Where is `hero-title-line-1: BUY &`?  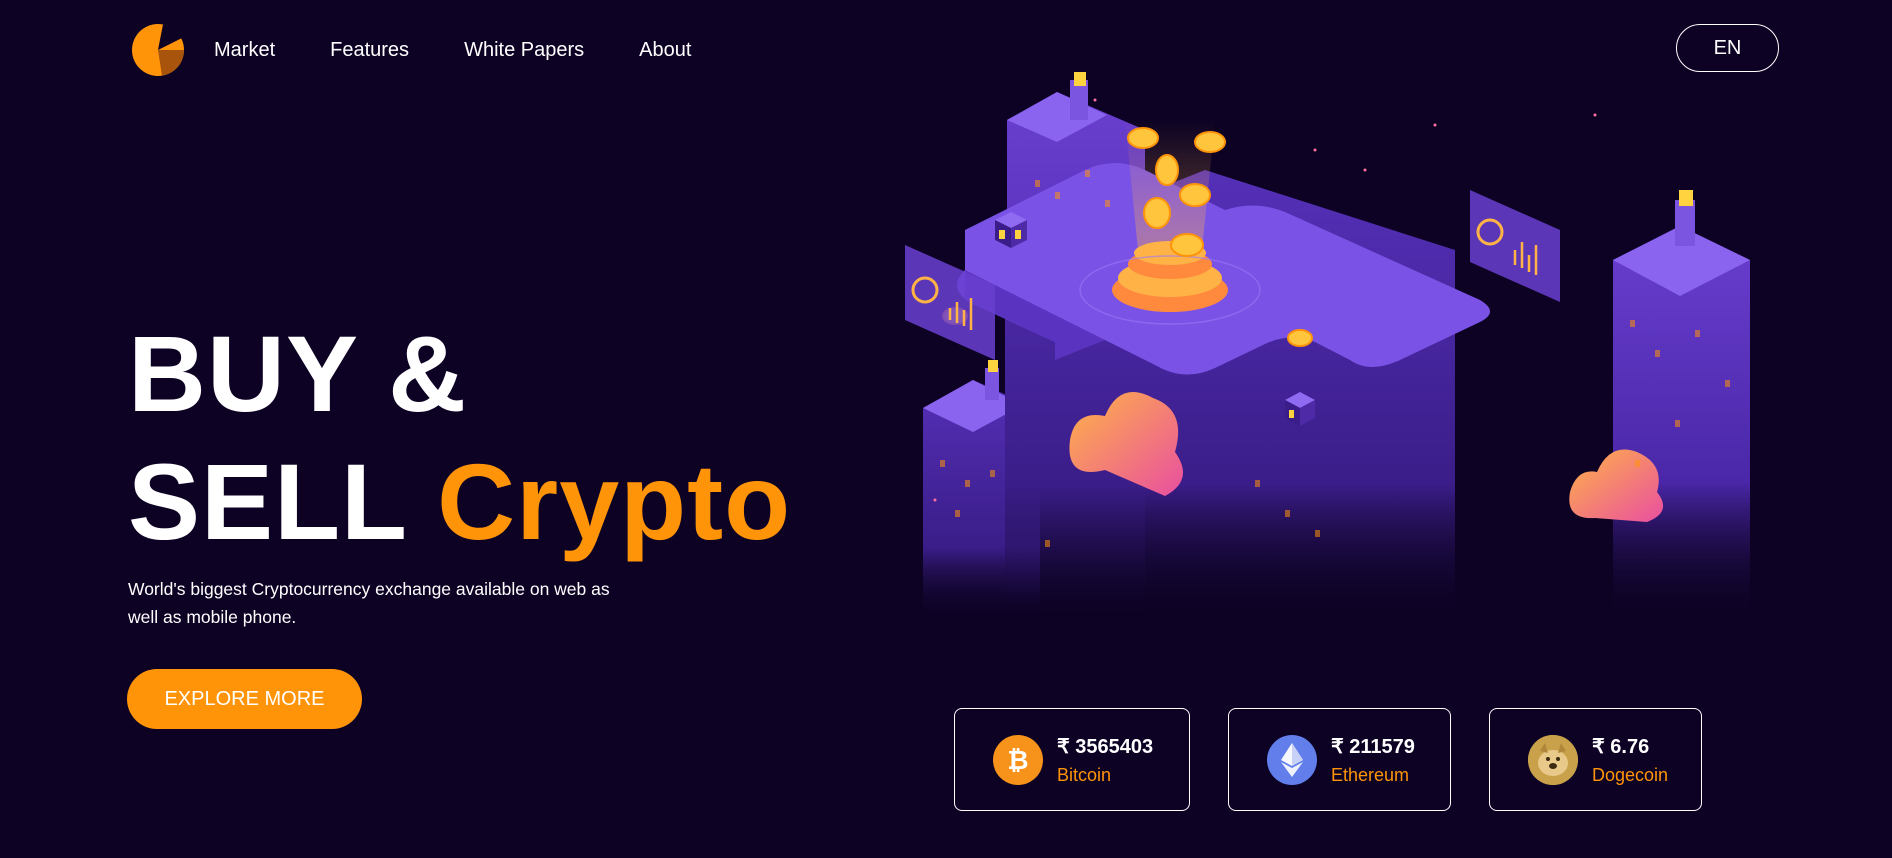
hero-title-line-1: BUY & is located at coordinates (298, 373).